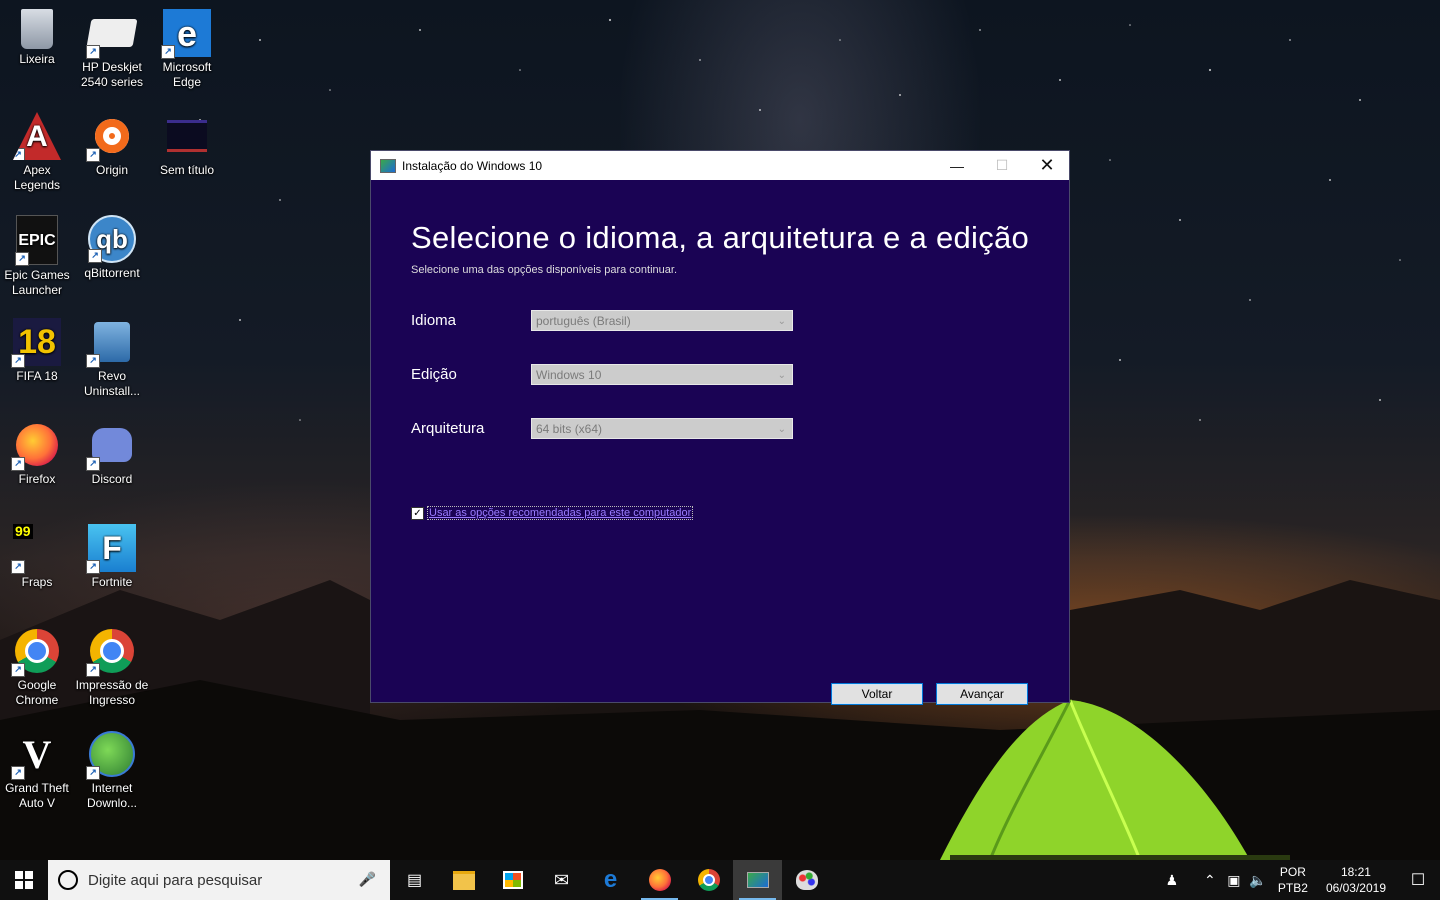 The image size is (1440, 900). I want to click on architecture-label: Arquitetura, so click(448, 428).